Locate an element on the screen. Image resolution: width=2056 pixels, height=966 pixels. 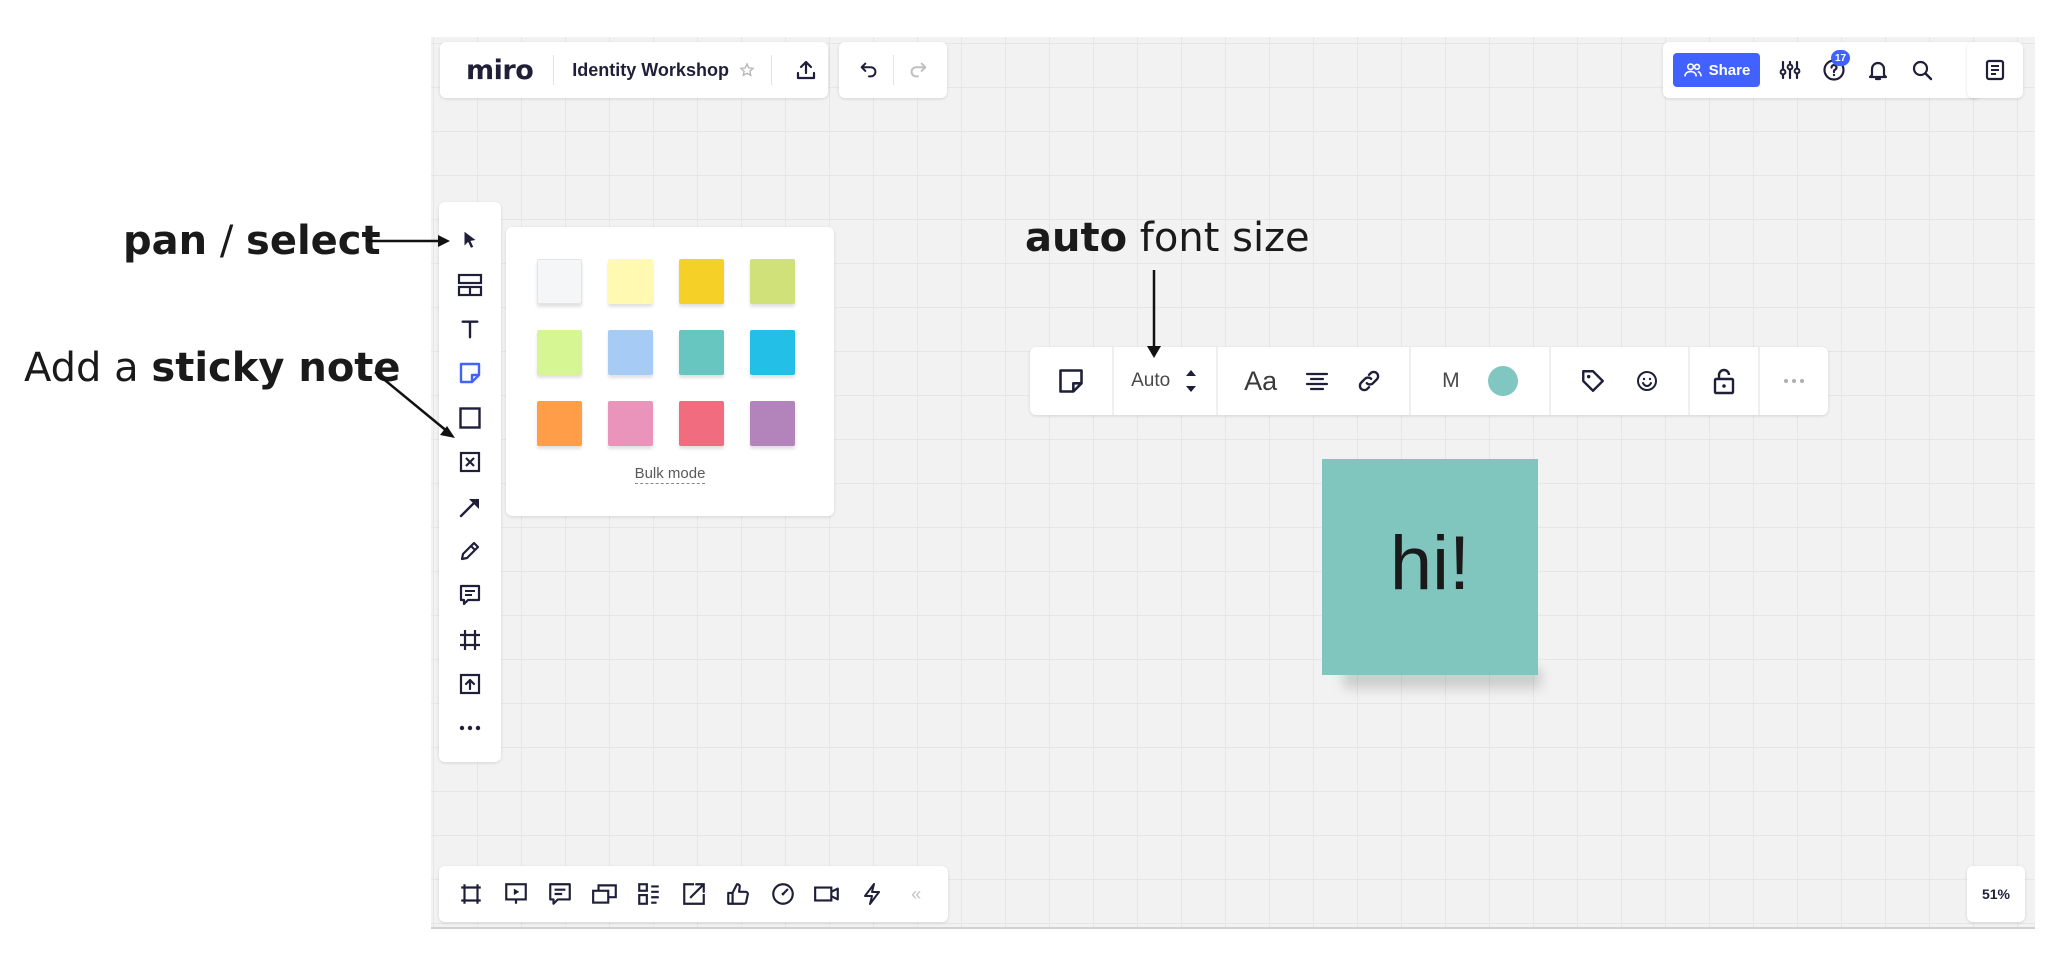
annotation-arrows is located at coordinates (763, 336).